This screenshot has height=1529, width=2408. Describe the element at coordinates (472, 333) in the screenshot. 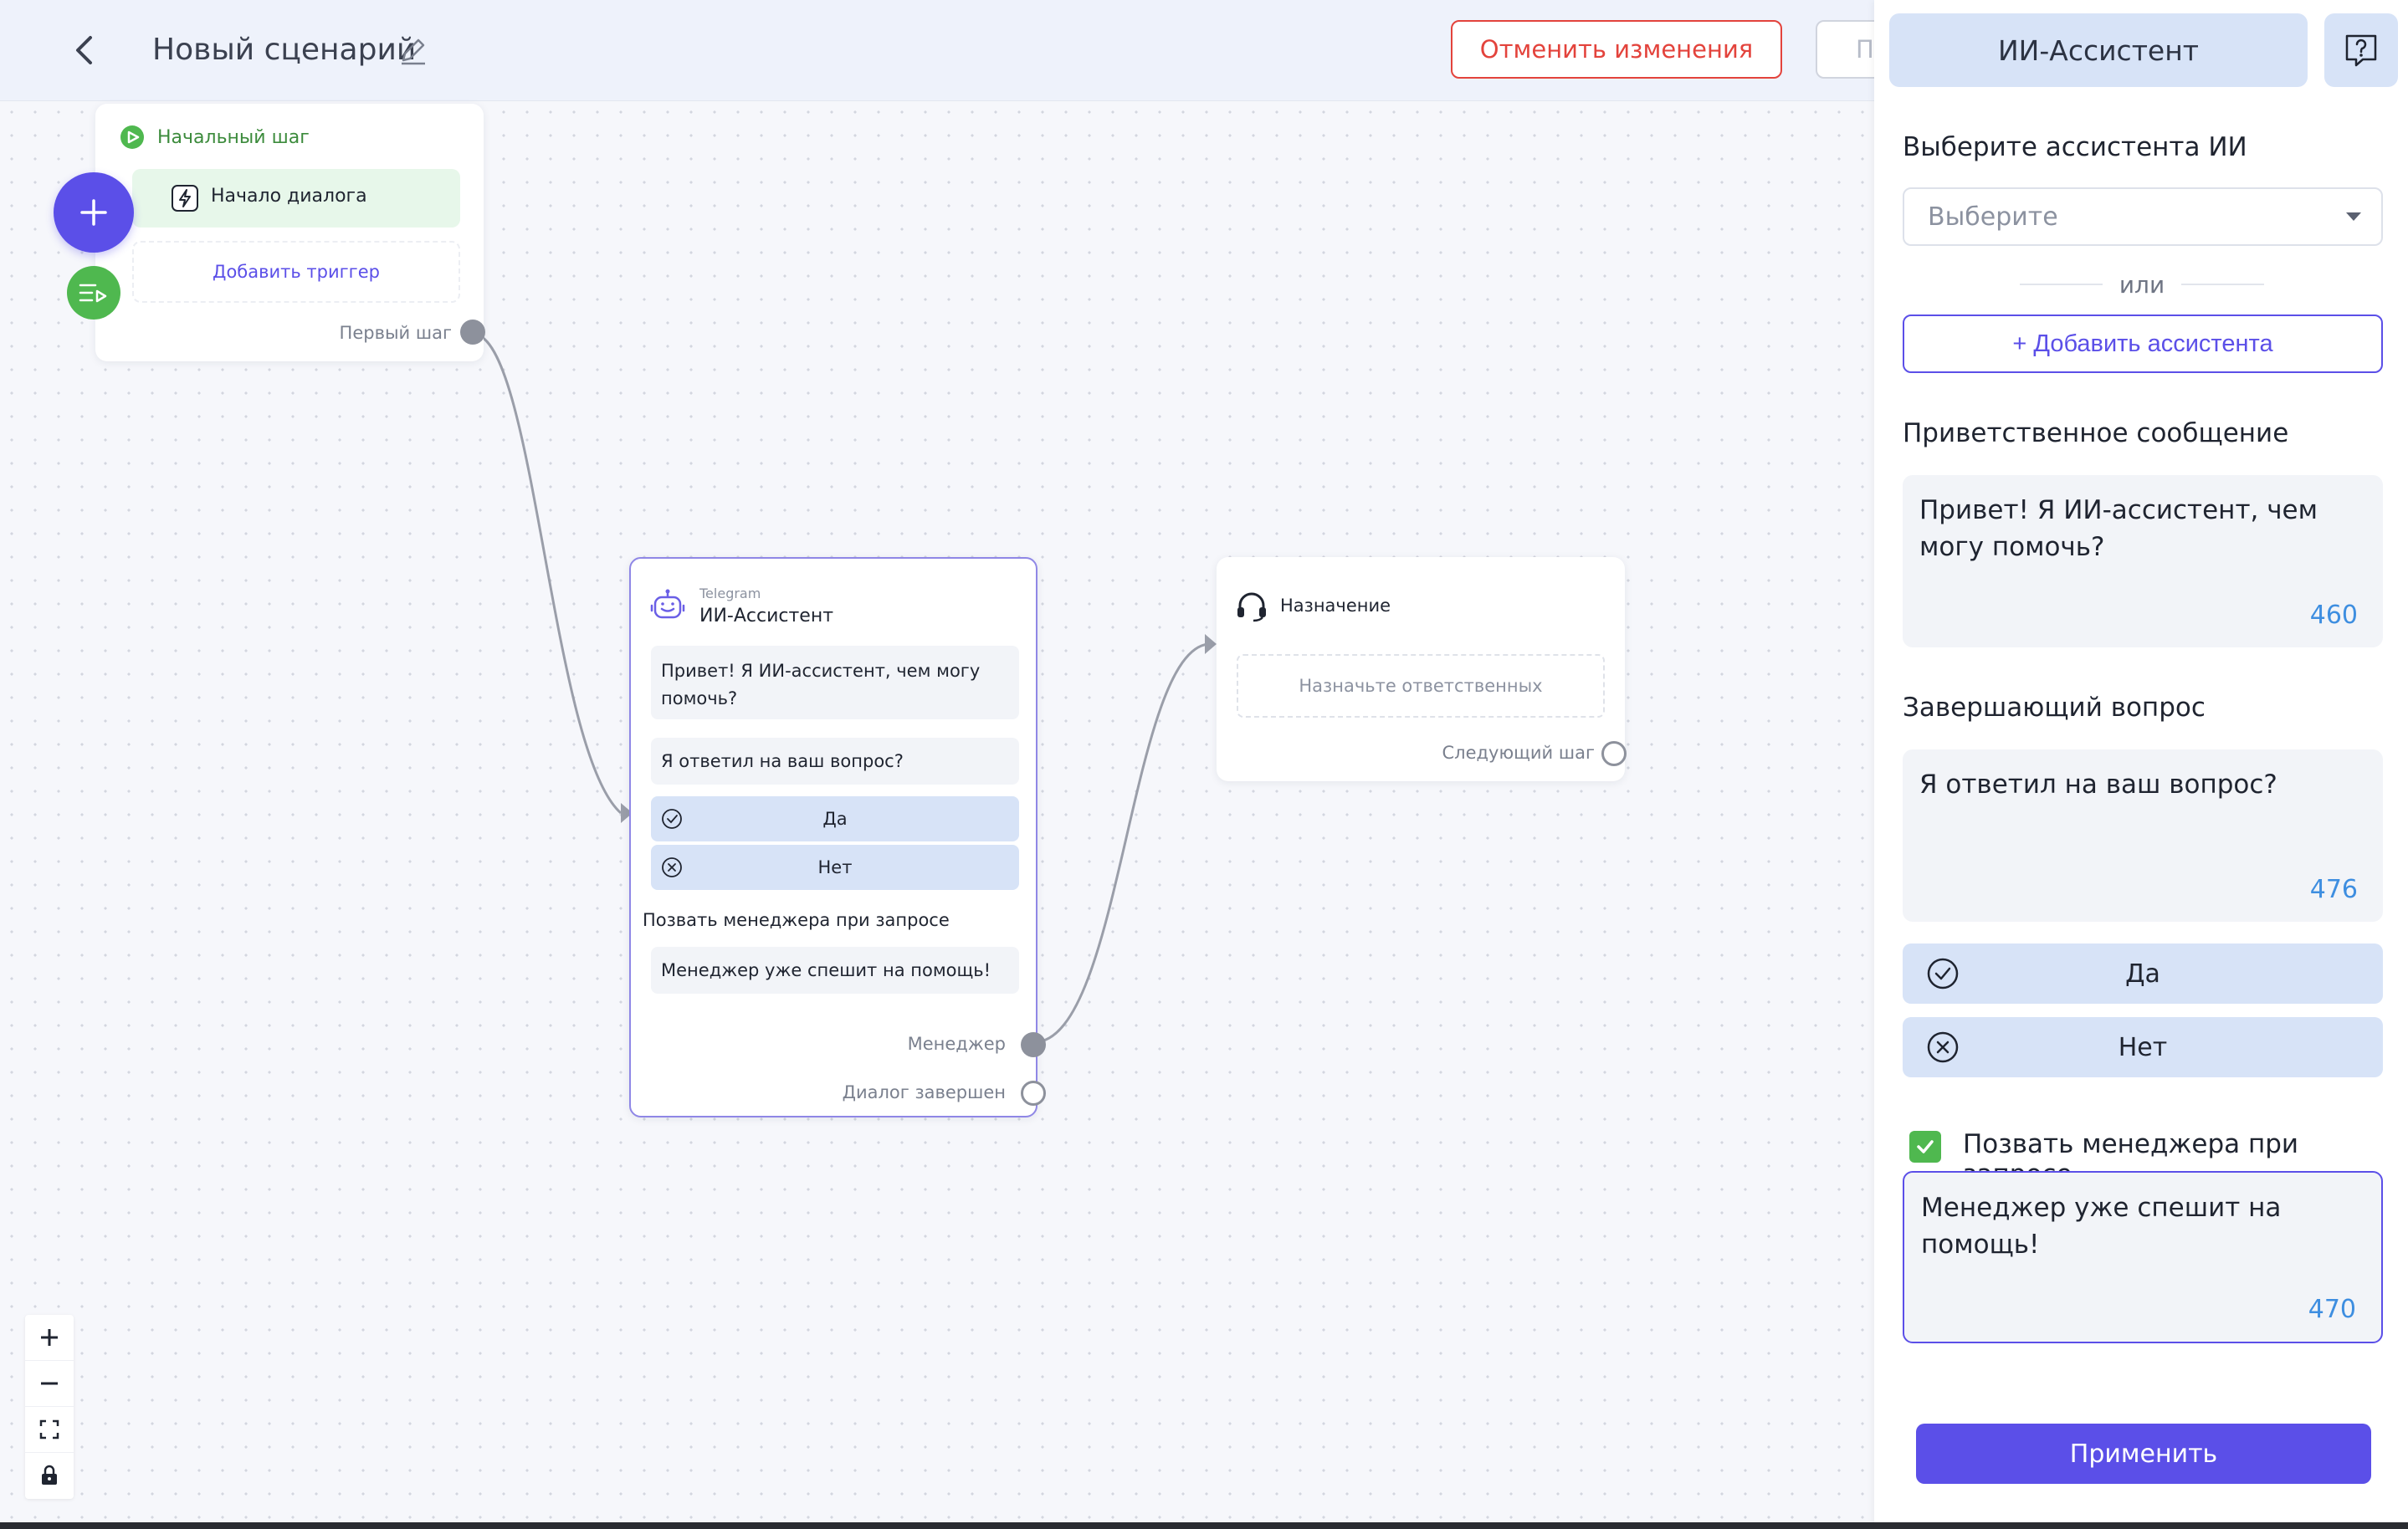

I see `output-port` at that location.